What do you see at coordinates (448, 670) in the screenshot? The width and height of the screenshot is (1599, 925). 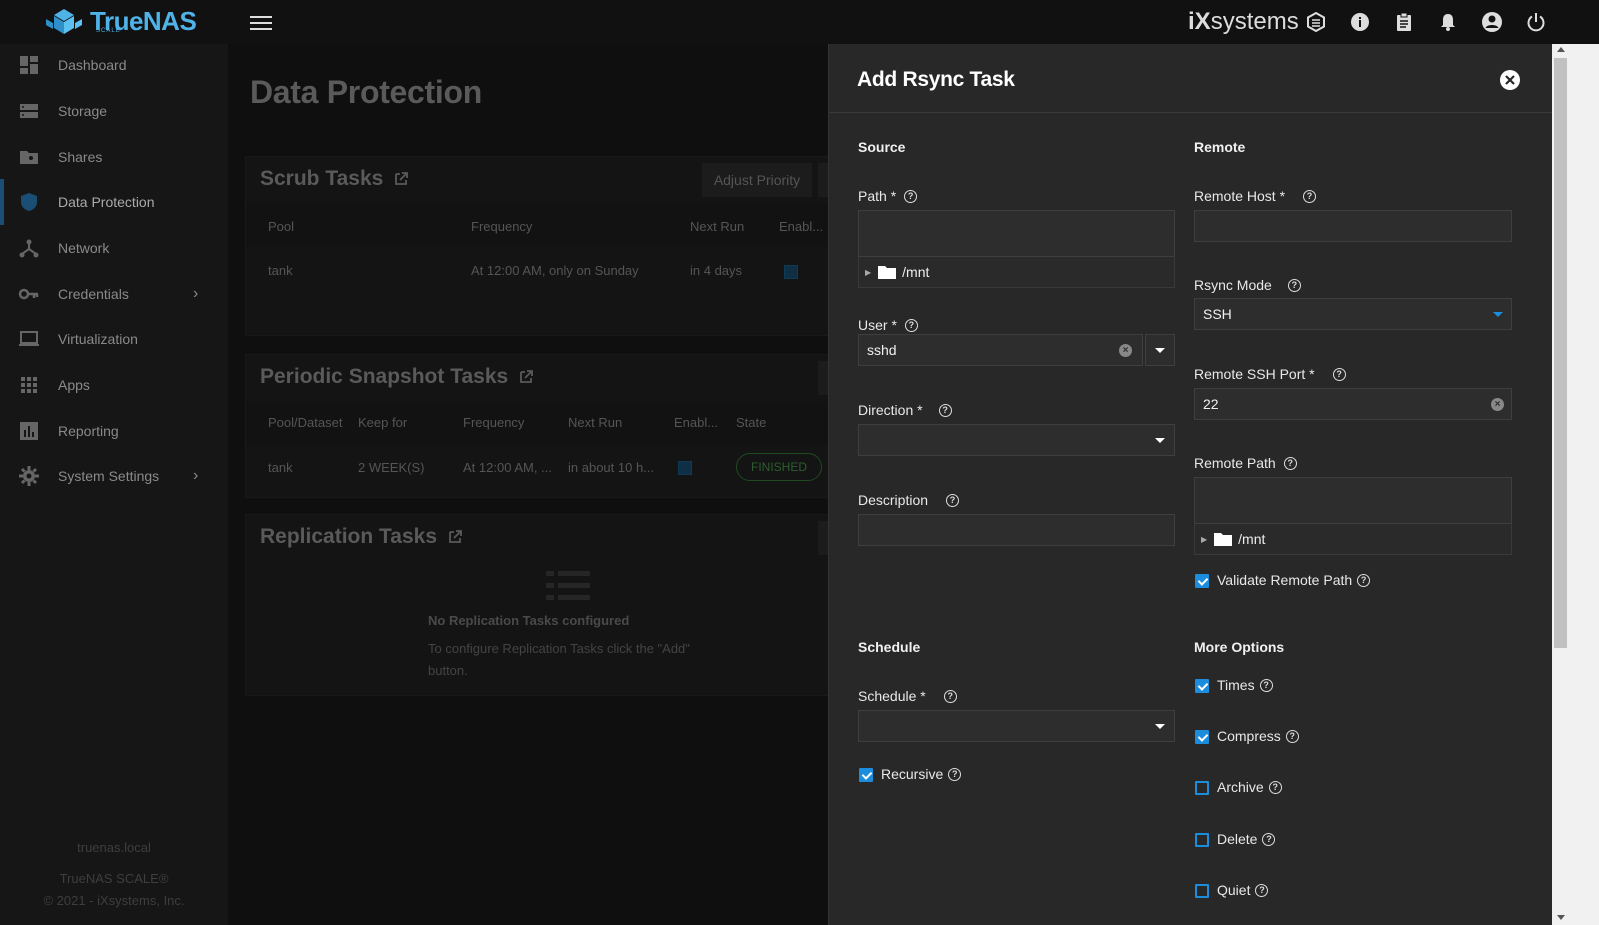 I see `empty-text: button.` at bounding box center [448, 670].